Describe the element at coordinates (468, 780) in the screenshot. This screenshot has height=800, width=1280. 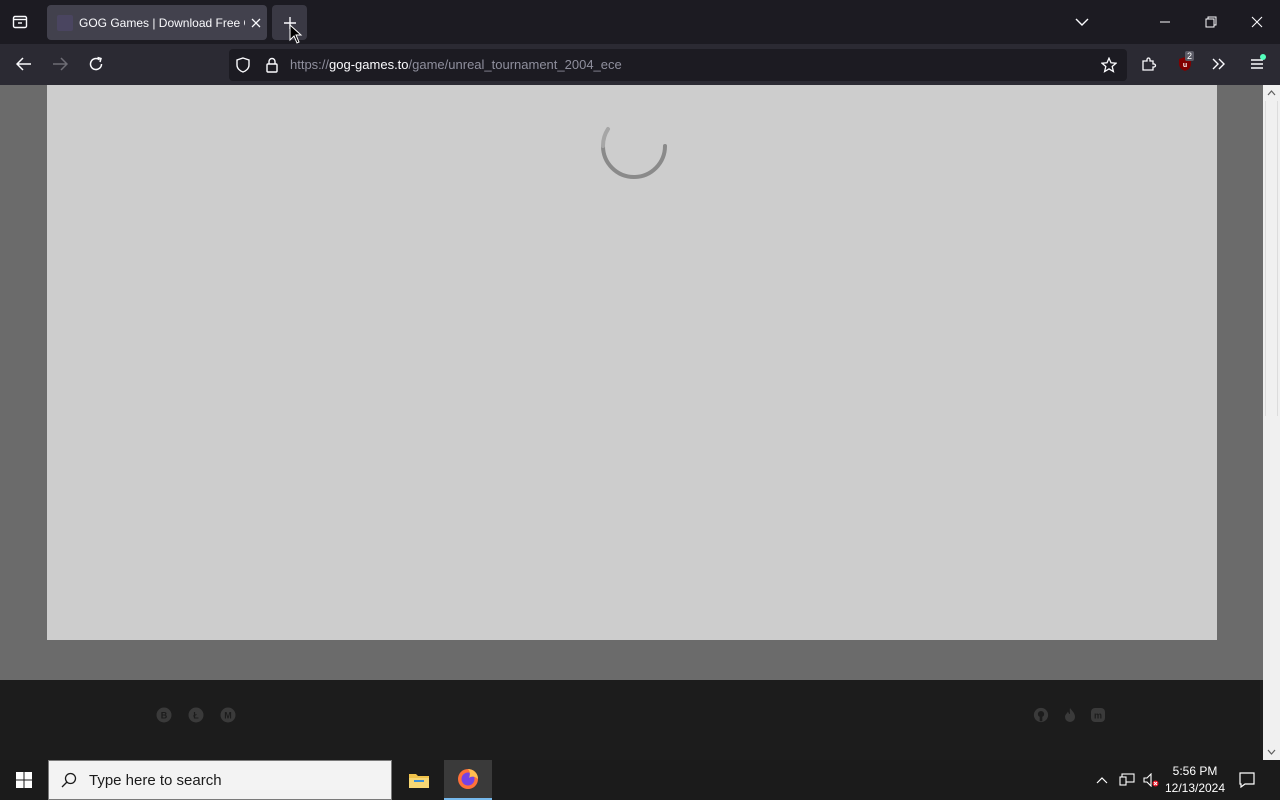
I see `firefox-taskbar-icon` at that location.